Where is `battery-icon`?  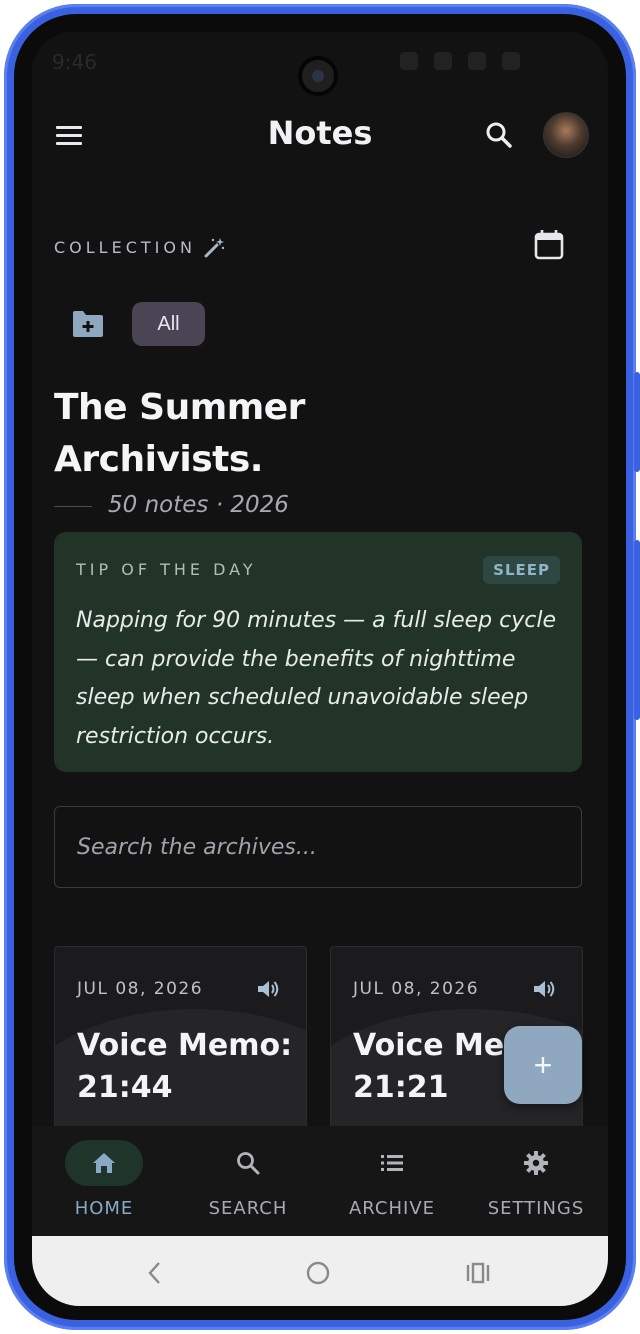 battery-icon is located at coordinates (511, 61).